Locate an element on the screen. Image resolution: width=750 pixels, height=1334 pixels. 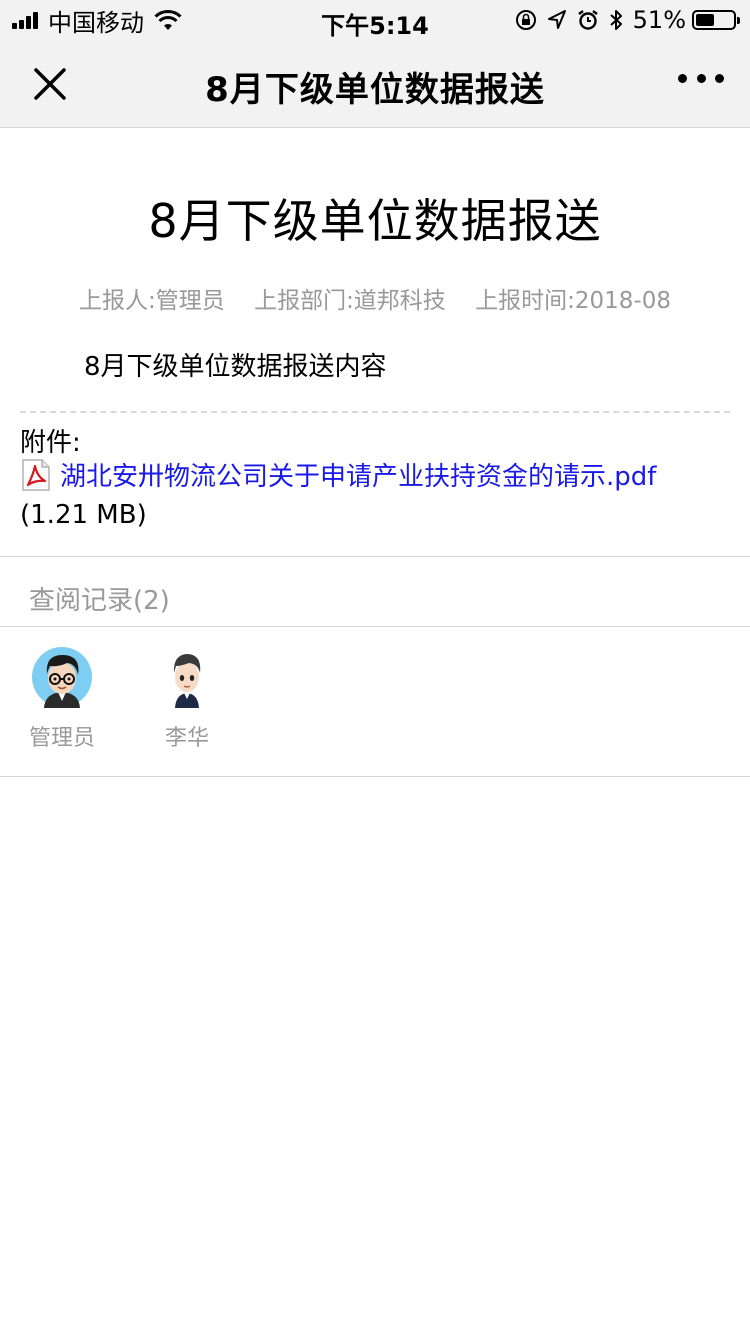
department-label: 上报部门:道邦科技 is located at coordinates (350, 301).